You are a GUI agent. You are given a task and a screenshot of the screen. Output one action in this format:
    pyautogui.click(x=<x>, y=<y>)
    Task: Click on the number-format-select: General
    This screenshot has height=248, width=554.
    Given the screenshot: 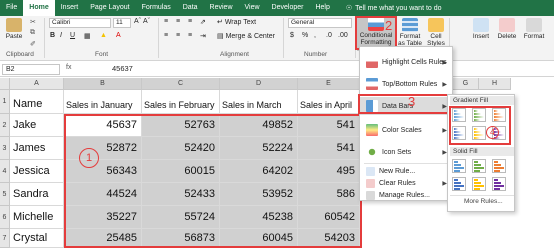 What is the action you would take?
    pyautogui.click(x=320, y=23)
    